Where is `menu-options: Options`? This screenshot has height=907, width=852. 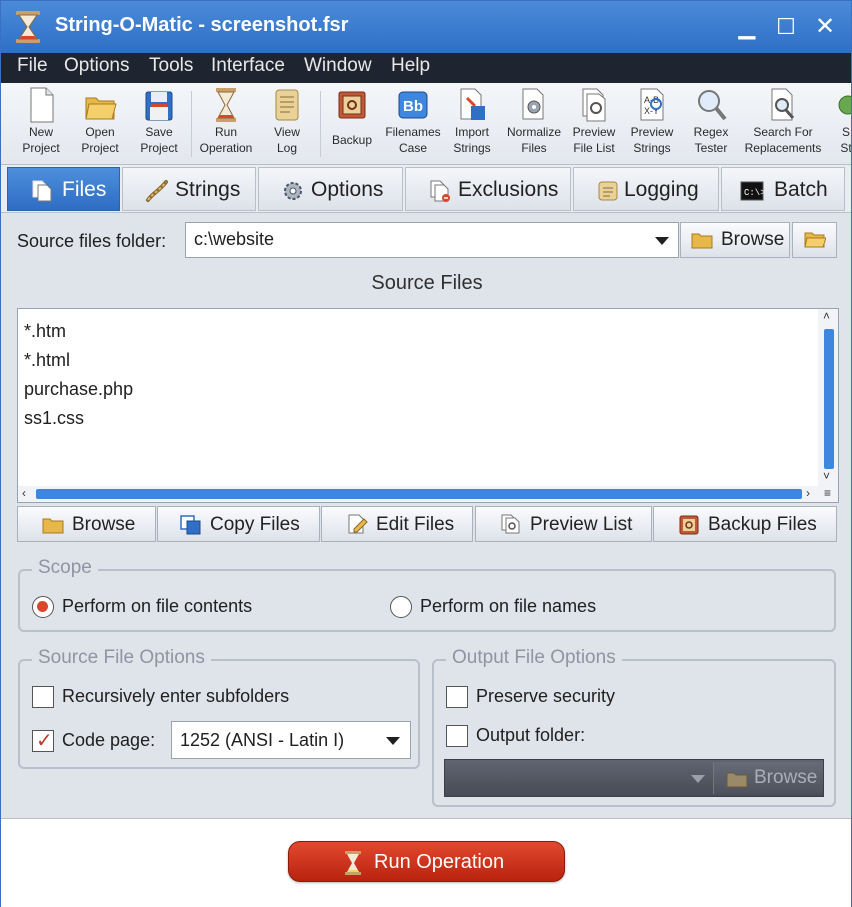
menu-options: Options is located at coordinates (96, 66).